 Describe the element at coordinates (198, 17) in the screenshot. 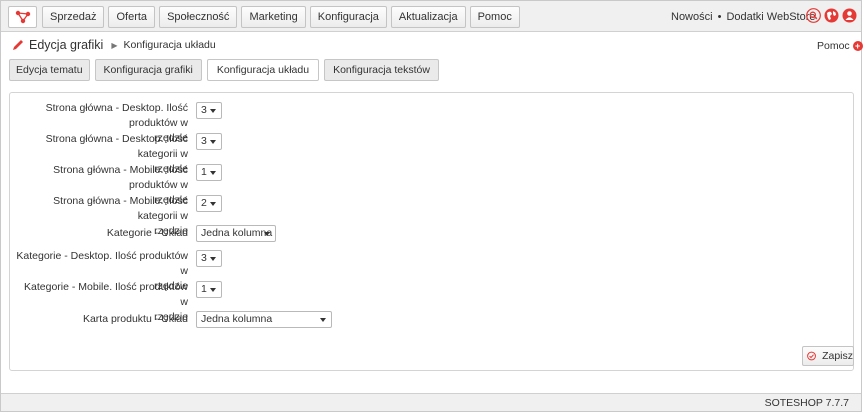

I see `nav-spolecznosc: Społeczność` at that location.